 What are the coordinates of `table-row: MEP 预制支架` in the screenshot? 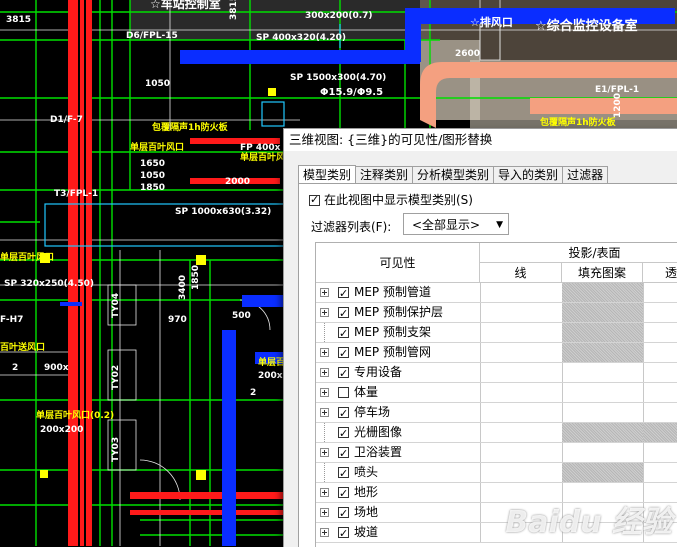 It's located at (496, 333).